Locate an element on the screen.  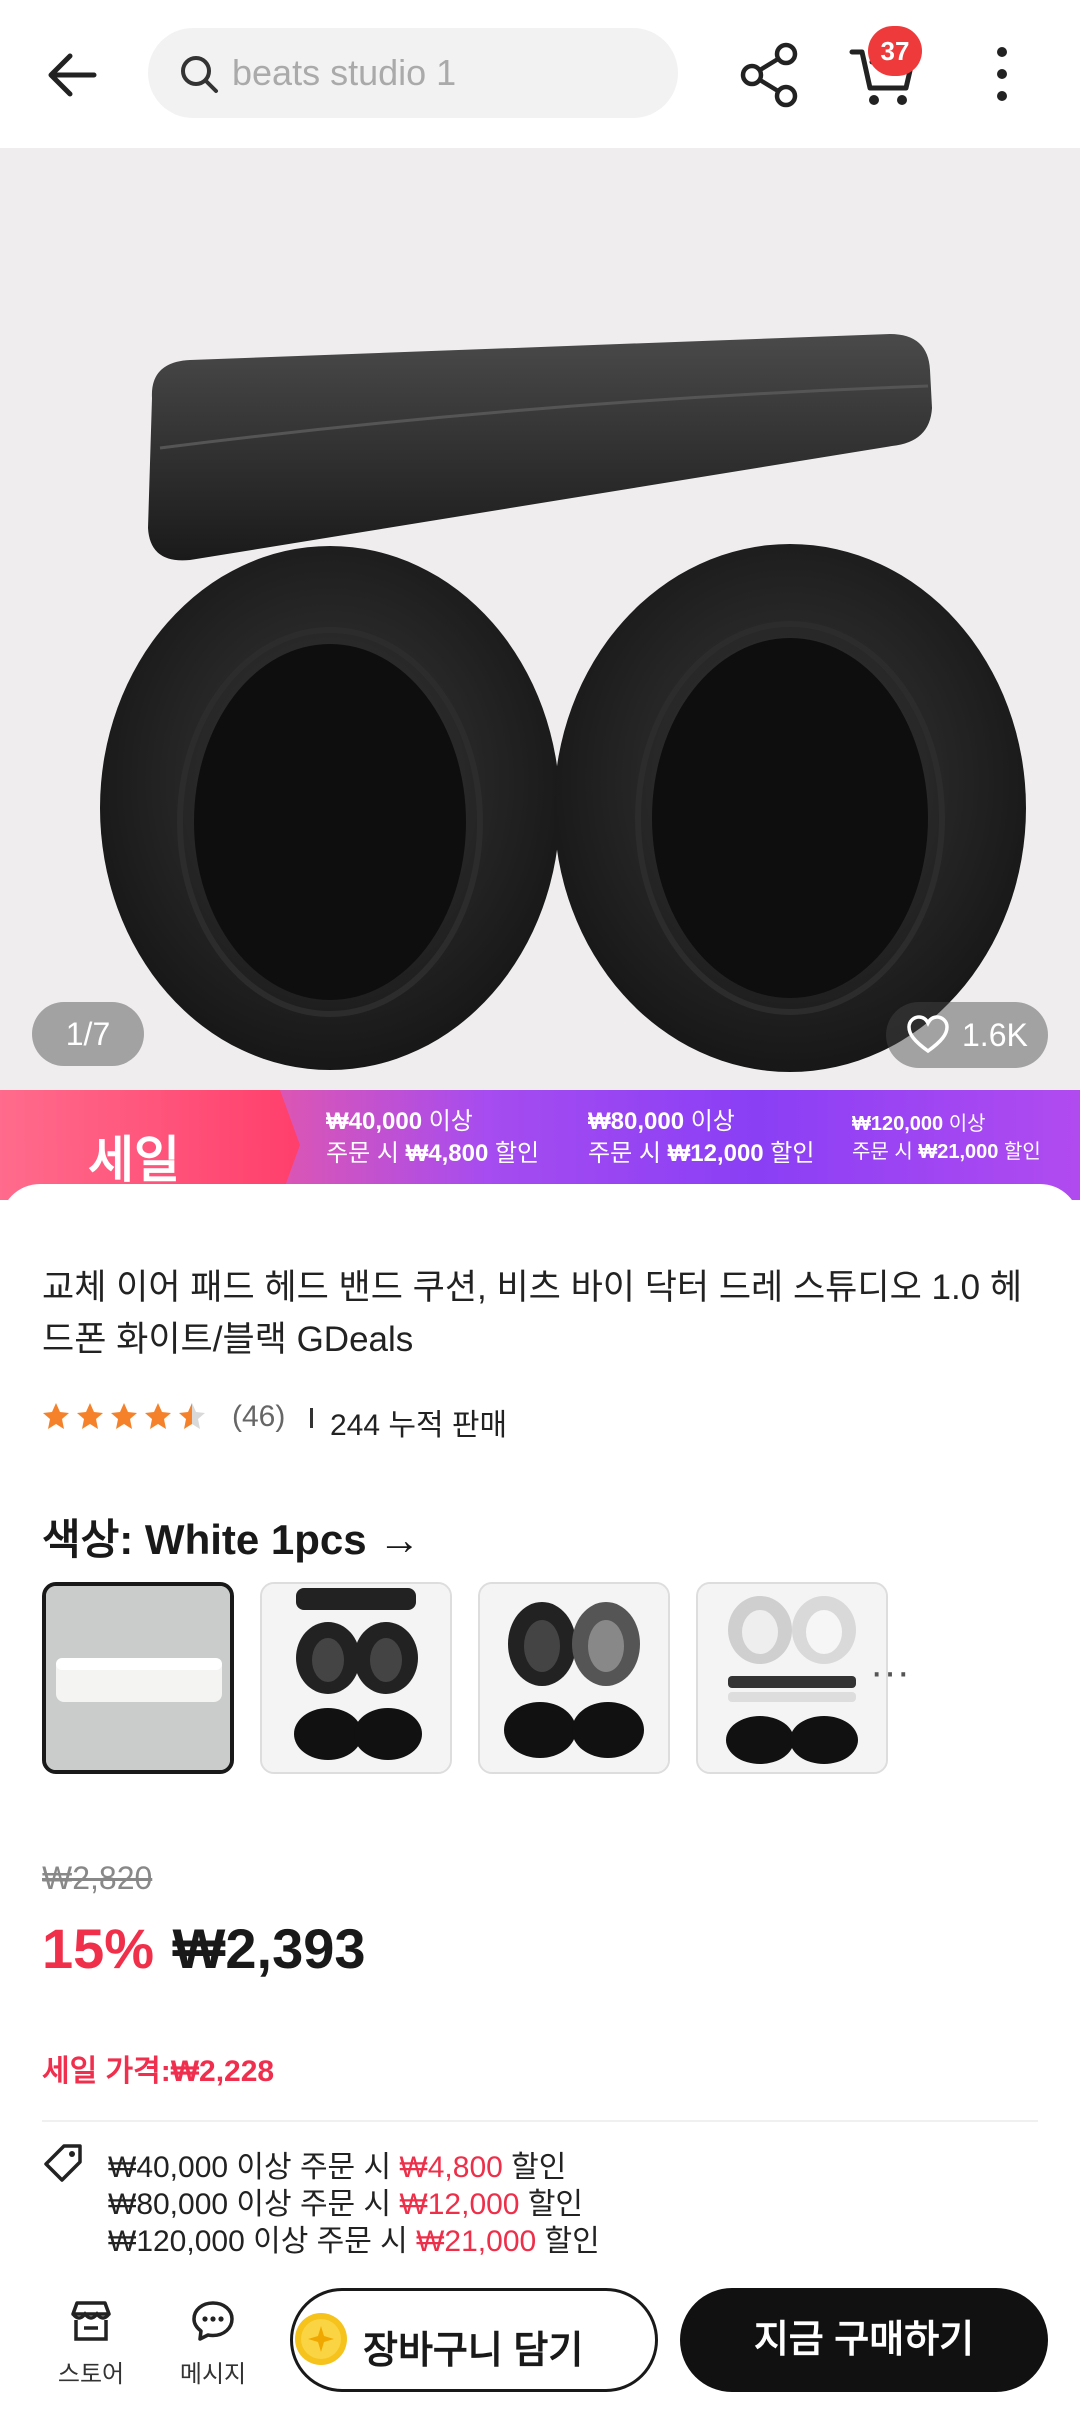
black-pads-thumbnail is located at coordinates (356, 1678).